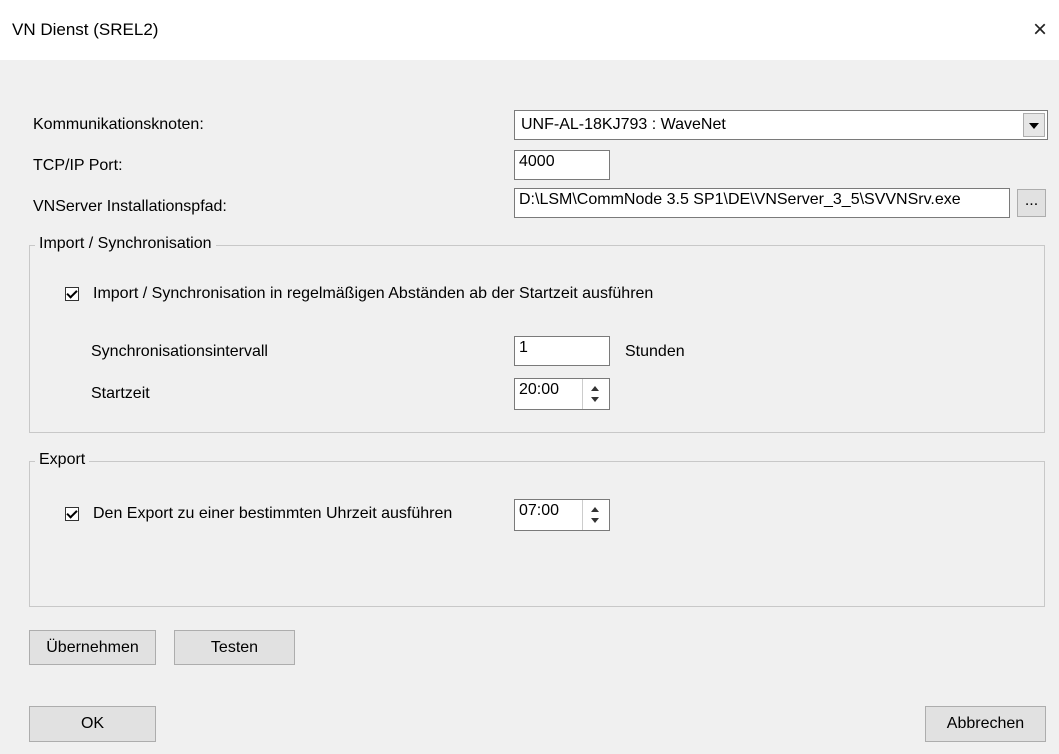 This screenshot has width=1059, height=754. I want to click on apply-button: Übernehmen, so click(92, 647).